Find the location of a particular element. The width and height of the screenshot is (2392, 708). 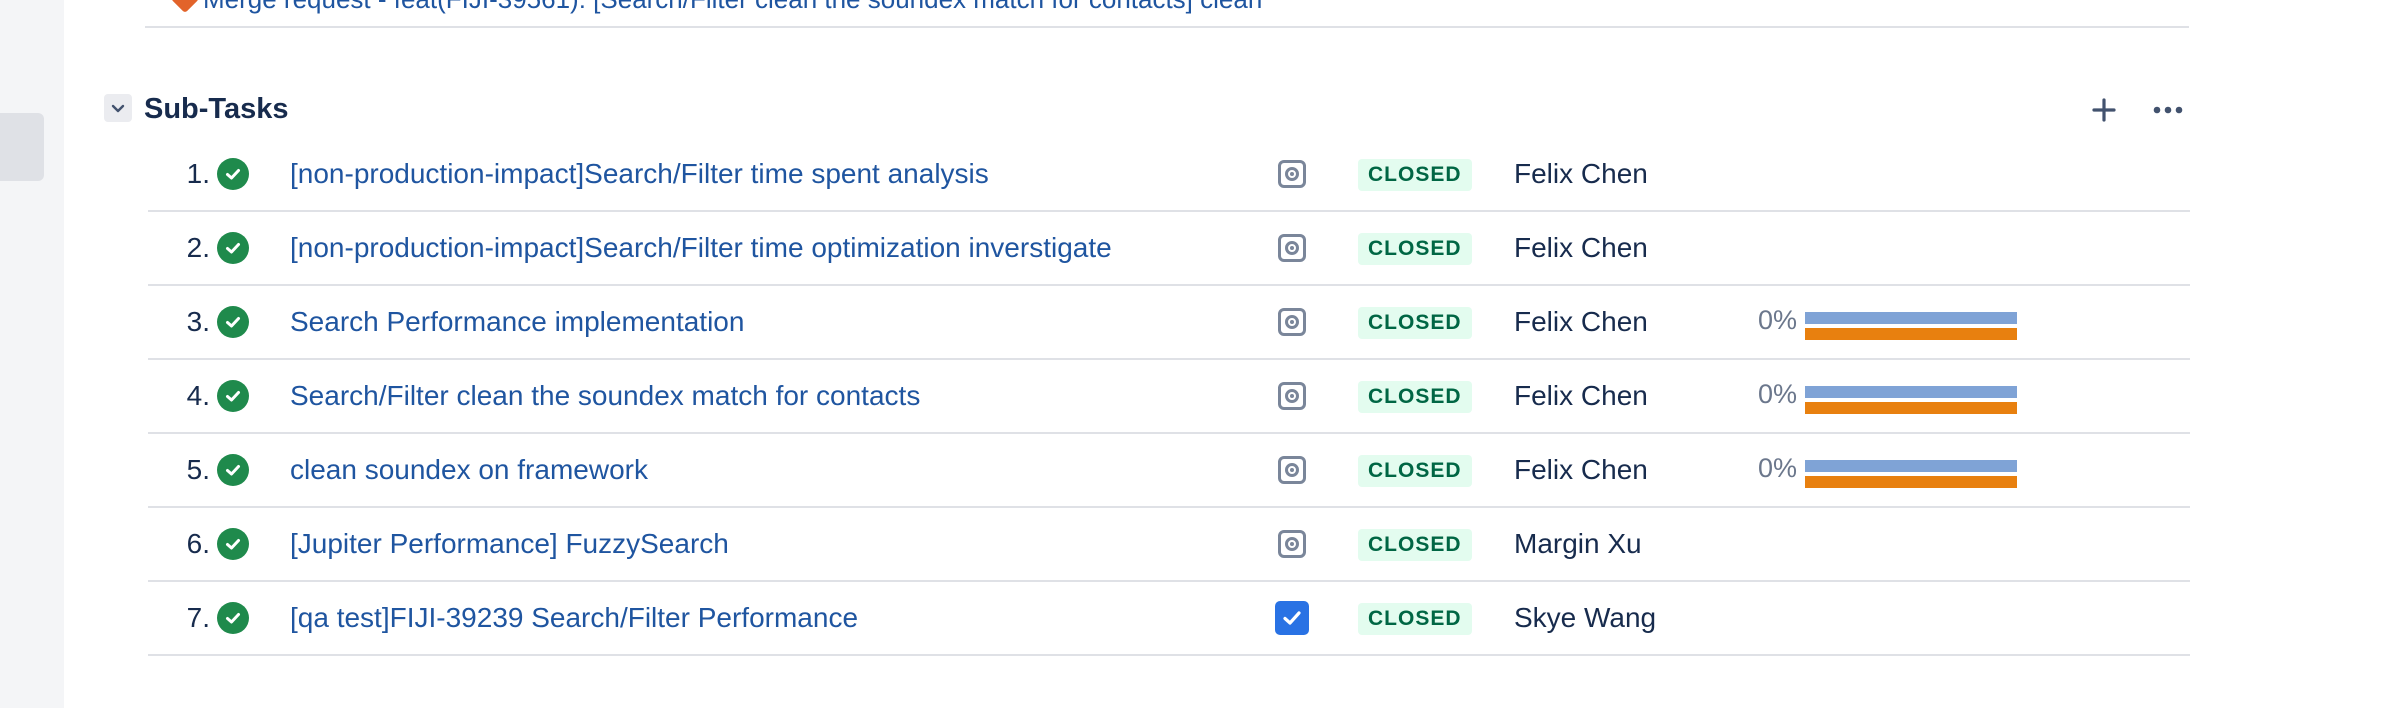

task-checkbox-icon is located at coordinates (1292, 618).